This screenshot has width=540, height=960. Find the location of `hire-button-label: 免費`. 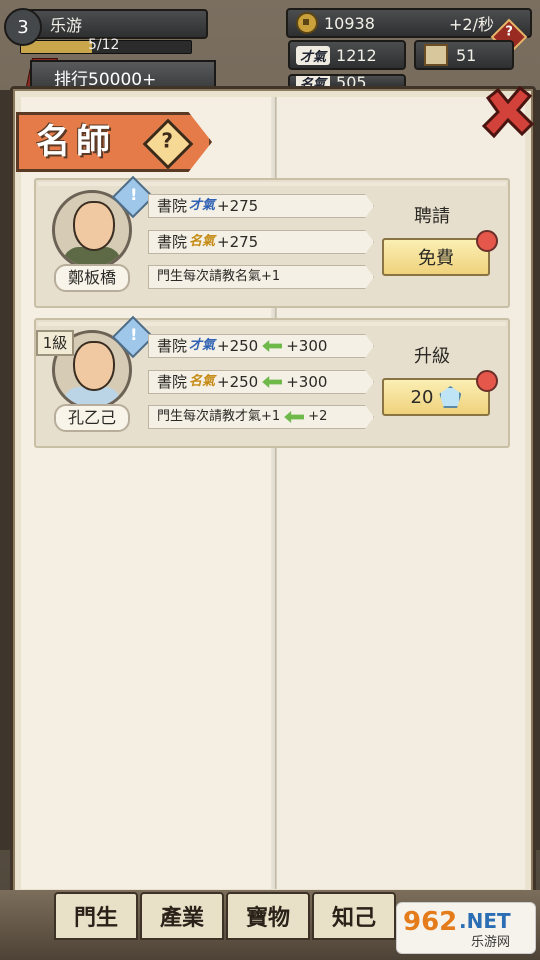

hire-button-label: 免費 is located at coordinates (436, 258).